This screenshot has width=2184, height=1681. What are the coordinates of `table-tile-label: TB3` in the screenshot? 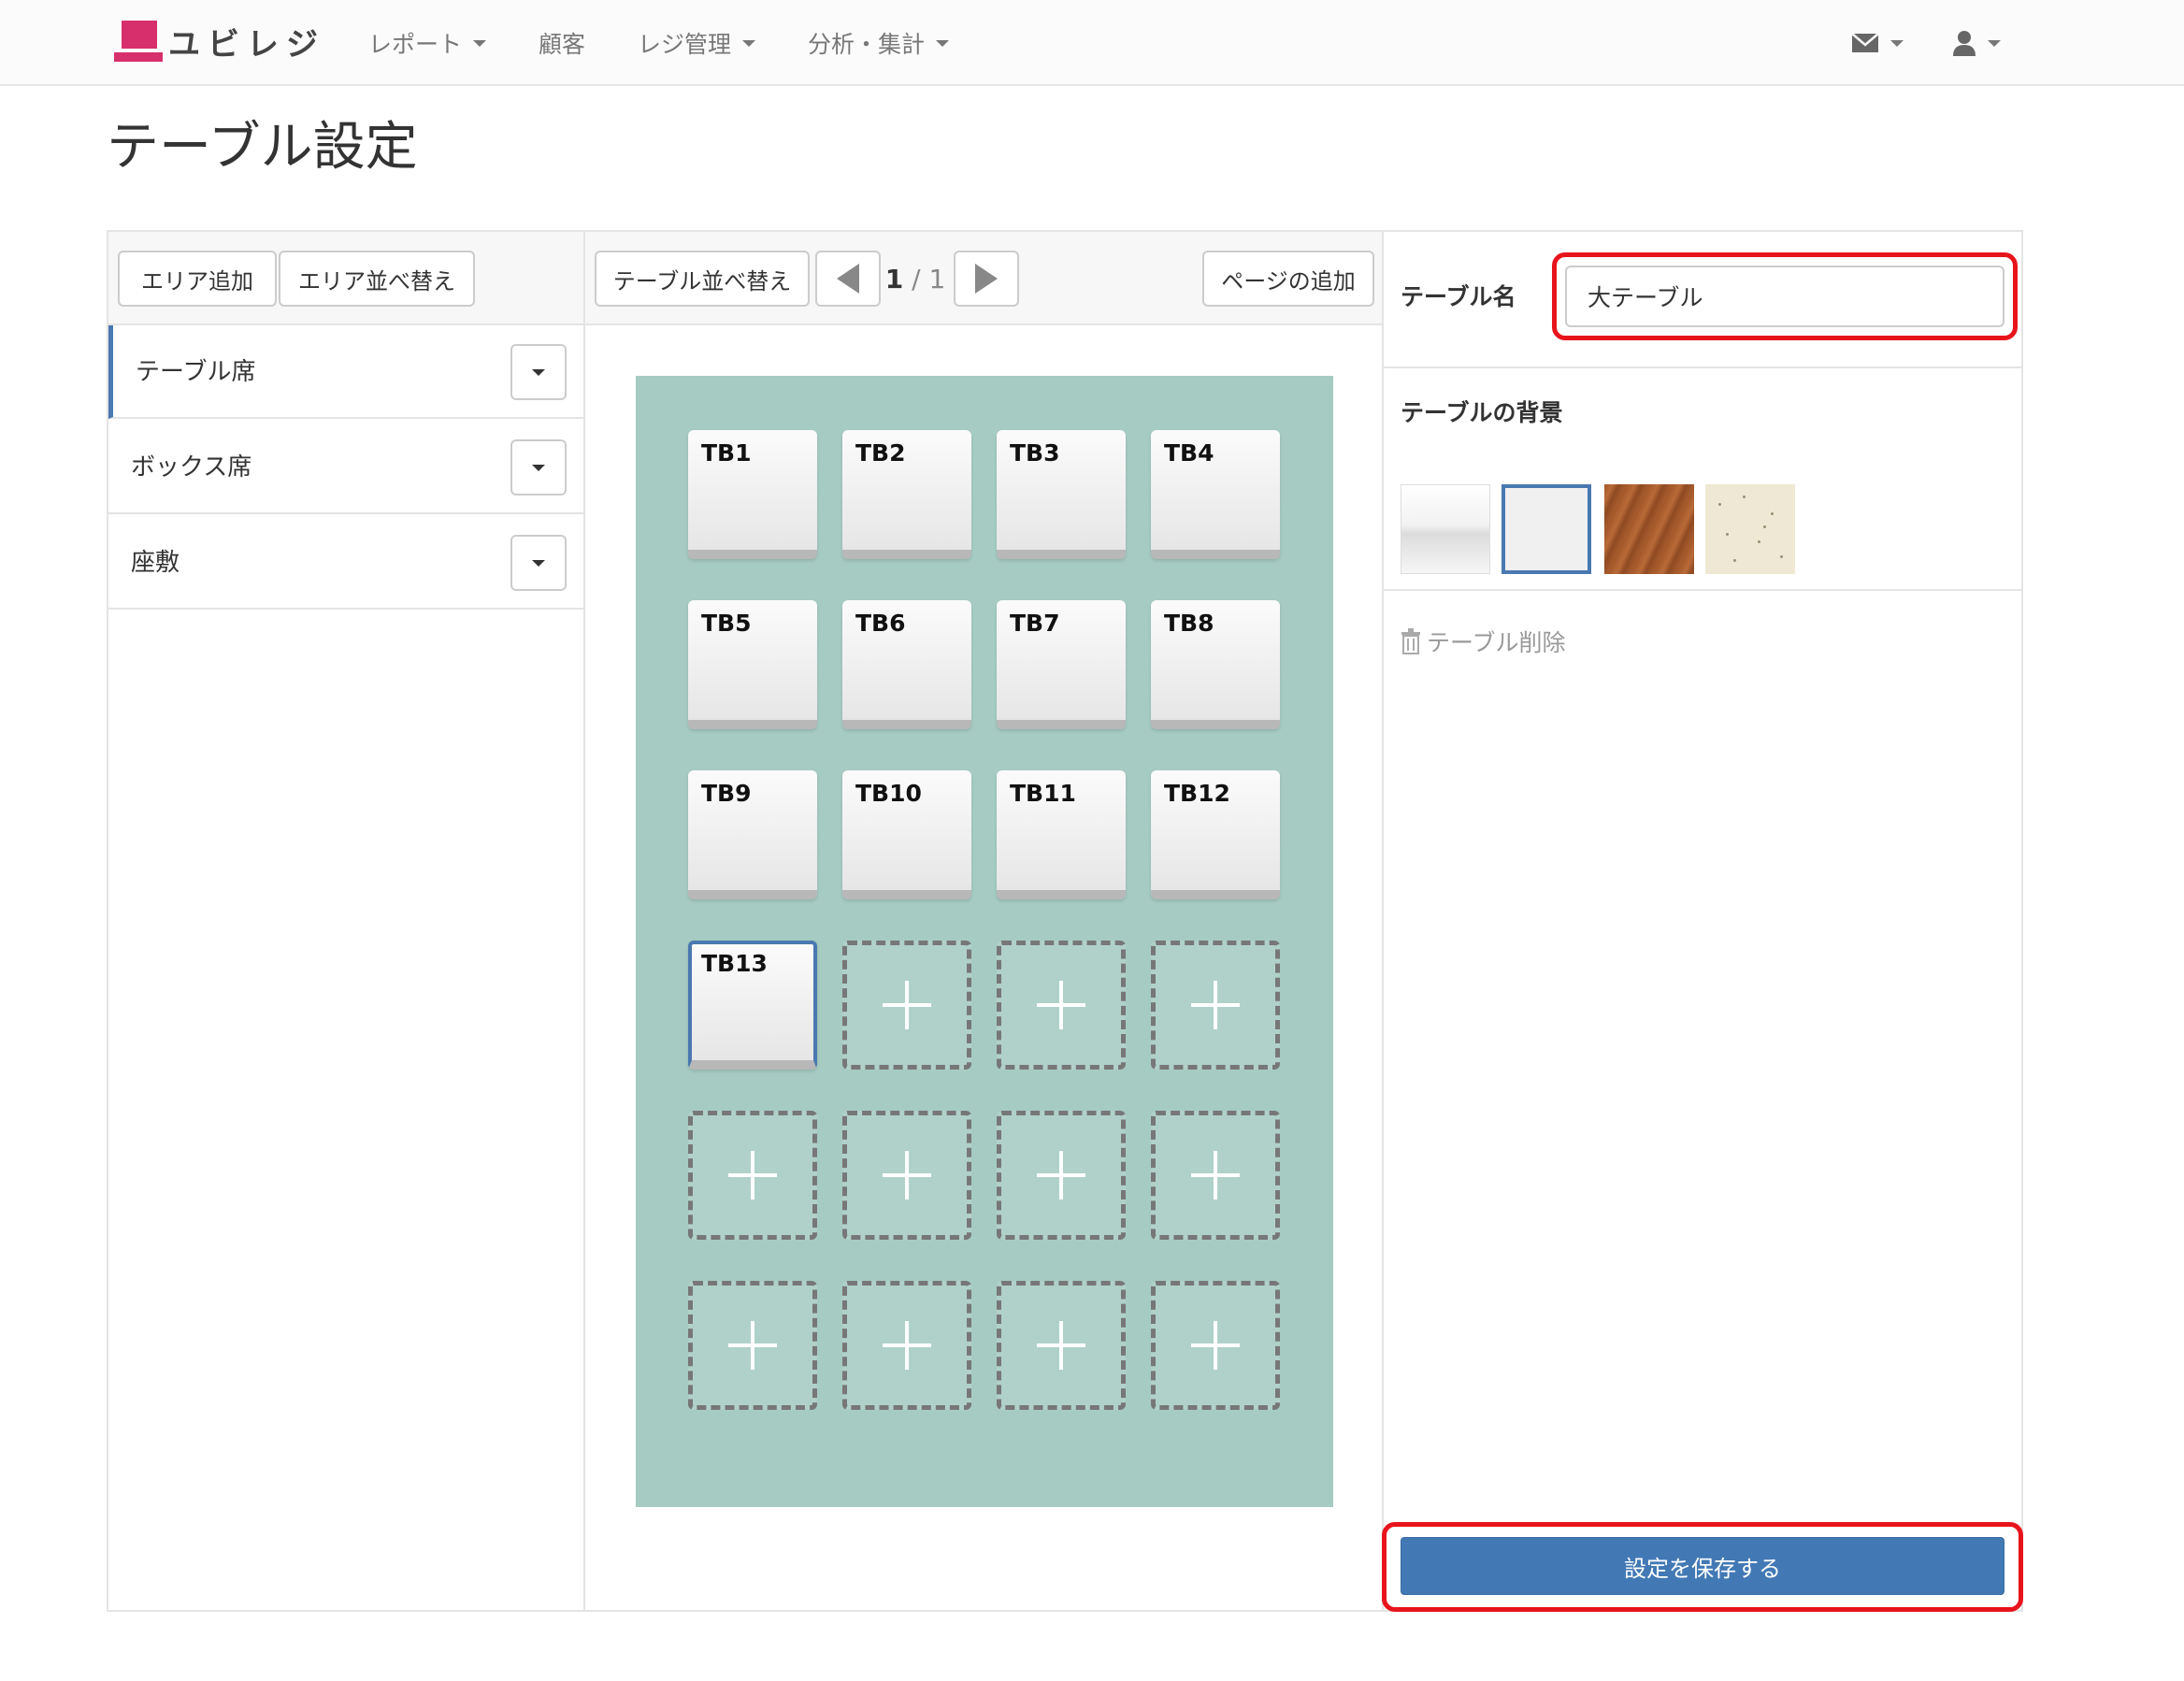 It's located at (1035, 453).